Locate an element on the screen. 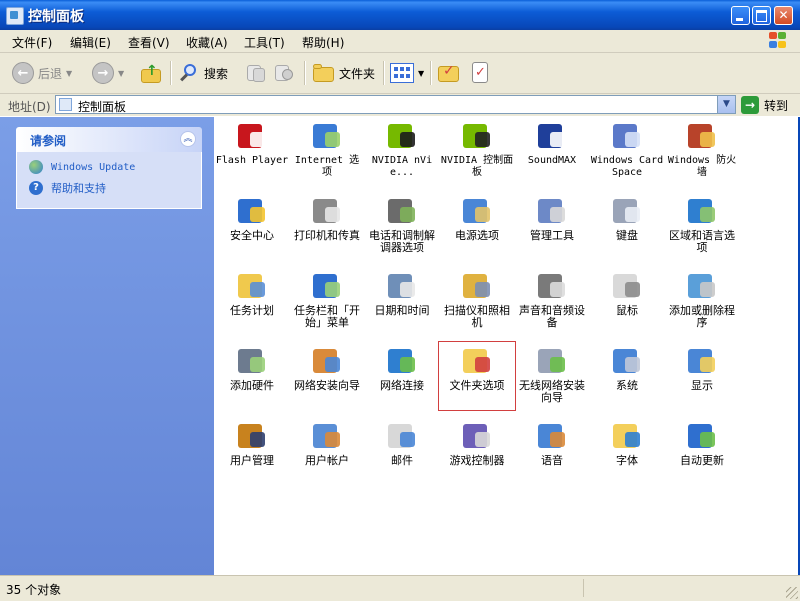 Image resolution: width=800 pixels, height=601 pixels. item-automatic-updates: 自动更新 is located at coordinates (702, 443).